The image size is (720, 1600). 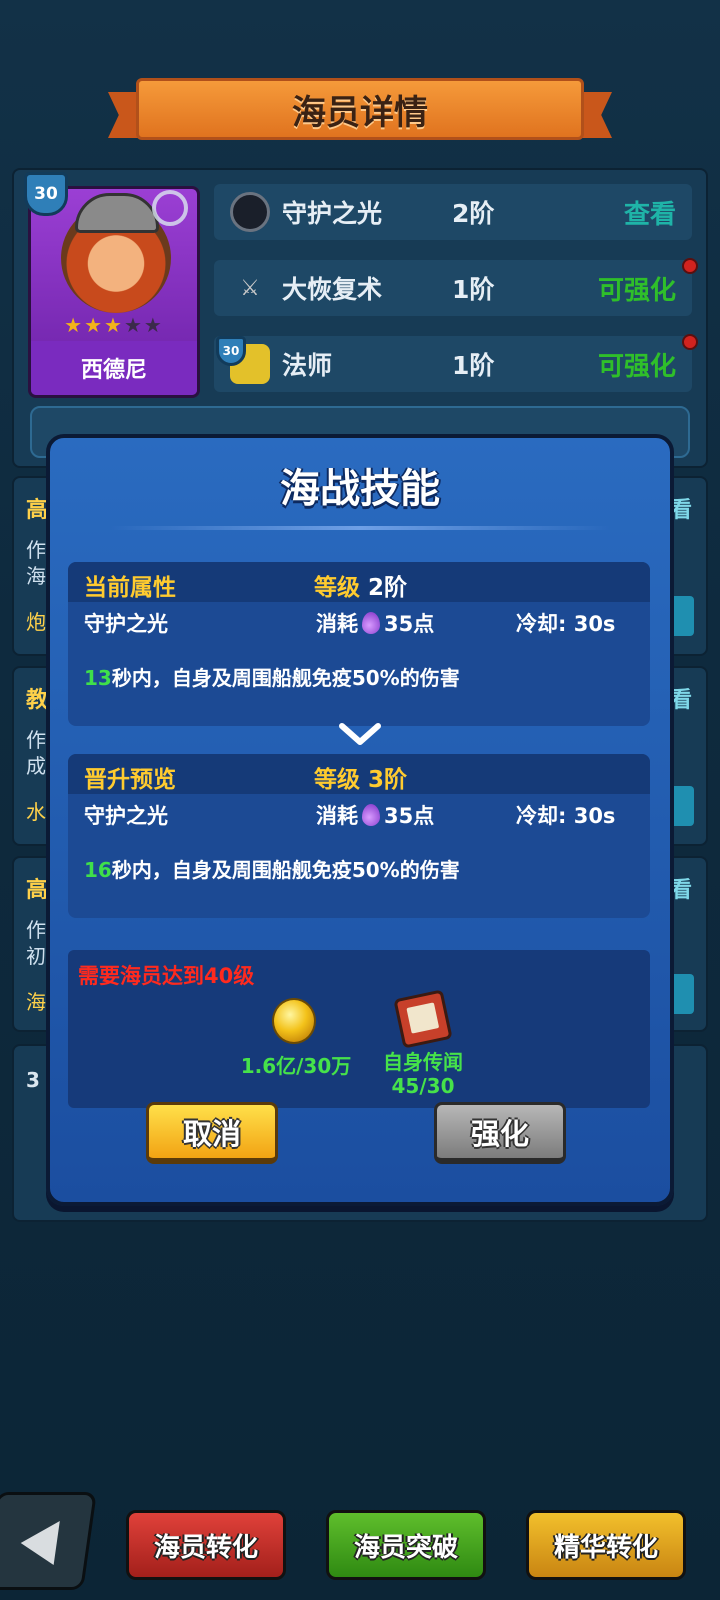 I want to click on skill-description: 13秒内，自身及周围船舰免疫50%的伤害, so click(x=272, y=676).